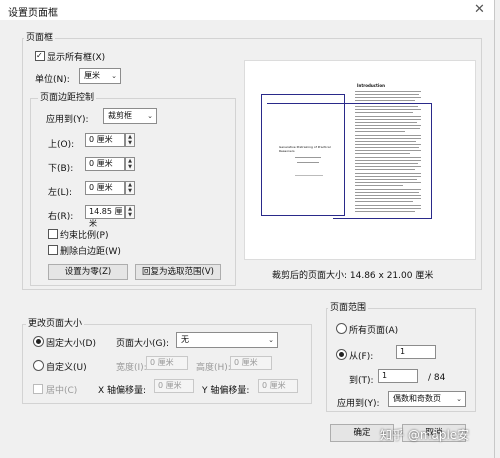 The image size is (500, 458). Describe the element at coordinates (61, 145) in the screenshot. I see `top-margin-label: 上(O):` at that location.